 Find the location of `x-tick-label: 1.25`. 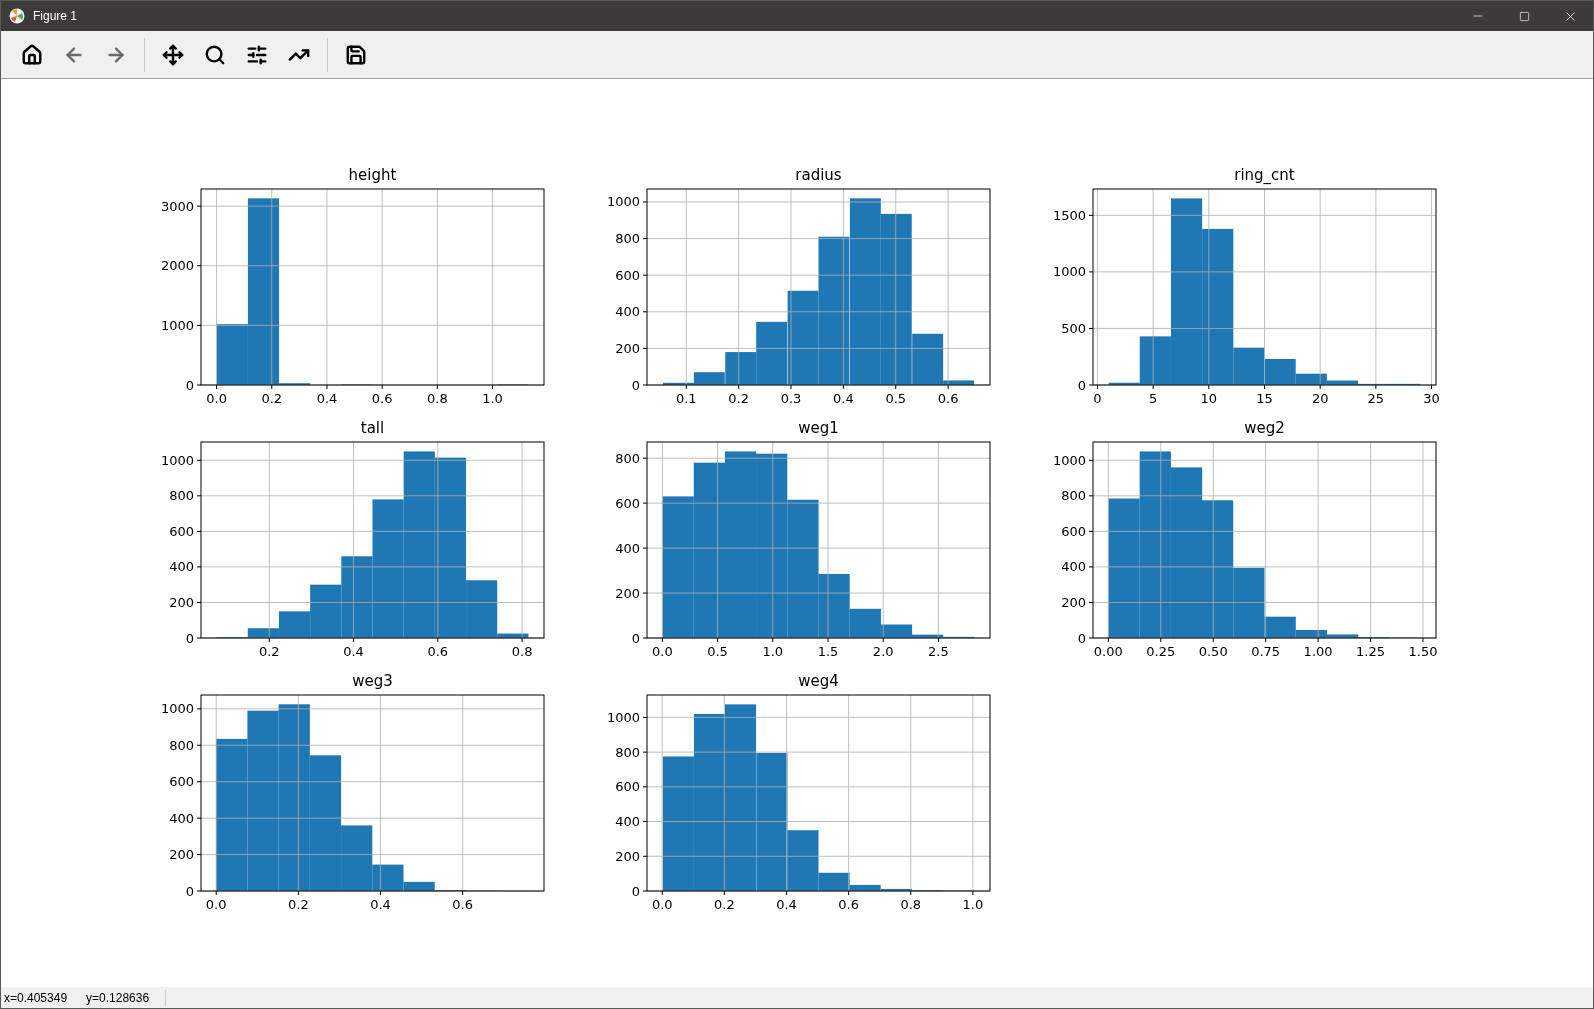

x-tick-label: 1.25 is located at coordinates (1370, 651).